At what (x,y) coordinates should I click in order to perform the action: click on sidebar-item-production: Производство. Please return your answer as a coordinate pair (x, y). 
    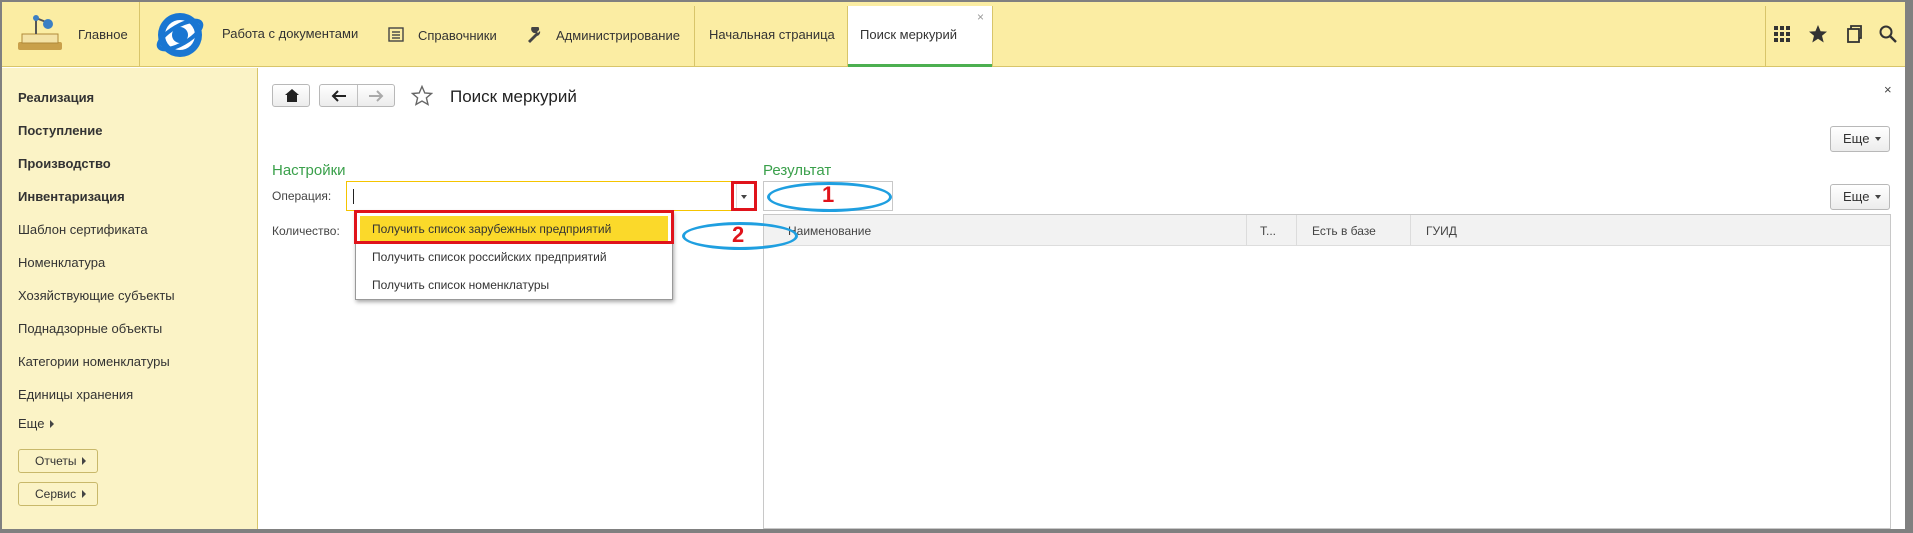
    Looking at the image, I should click on (64, 163).